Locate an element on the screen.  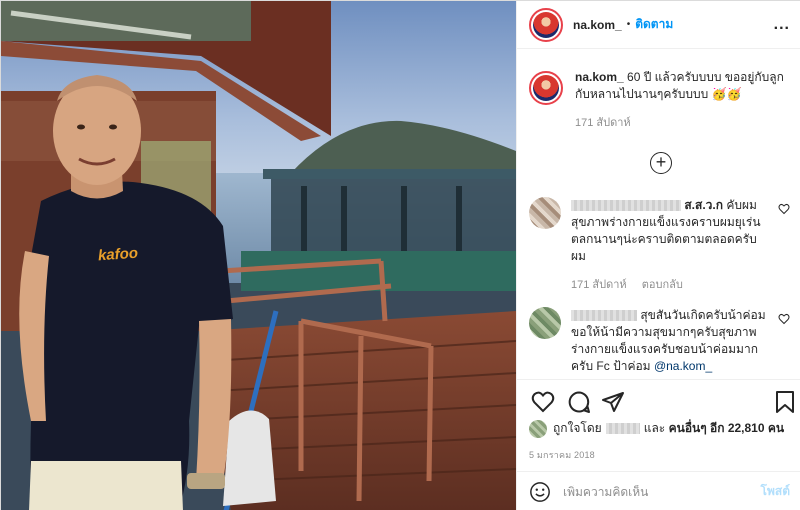
comment-username: ส.ส.ว.ก is located at coordinates (703, 205).